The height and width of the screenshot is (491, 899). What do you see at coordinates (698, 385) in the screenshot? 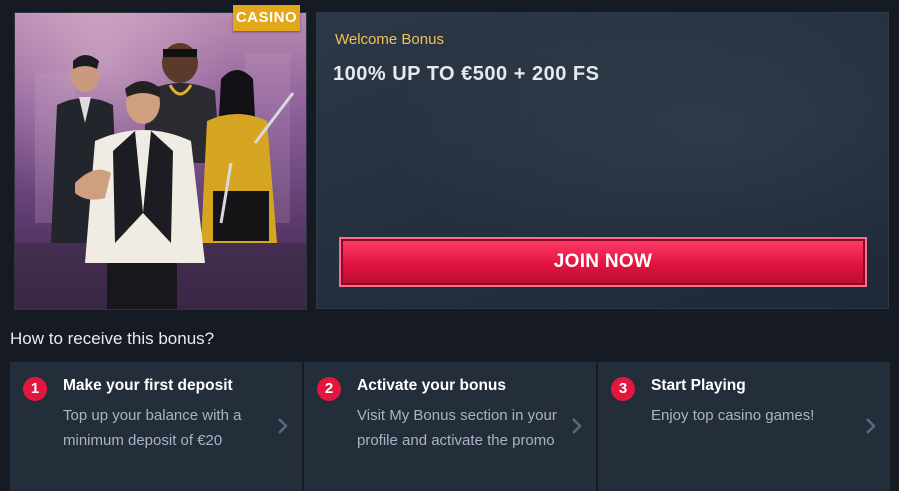
I see `step-title: Start Playing` at bounding box center [698, 385].